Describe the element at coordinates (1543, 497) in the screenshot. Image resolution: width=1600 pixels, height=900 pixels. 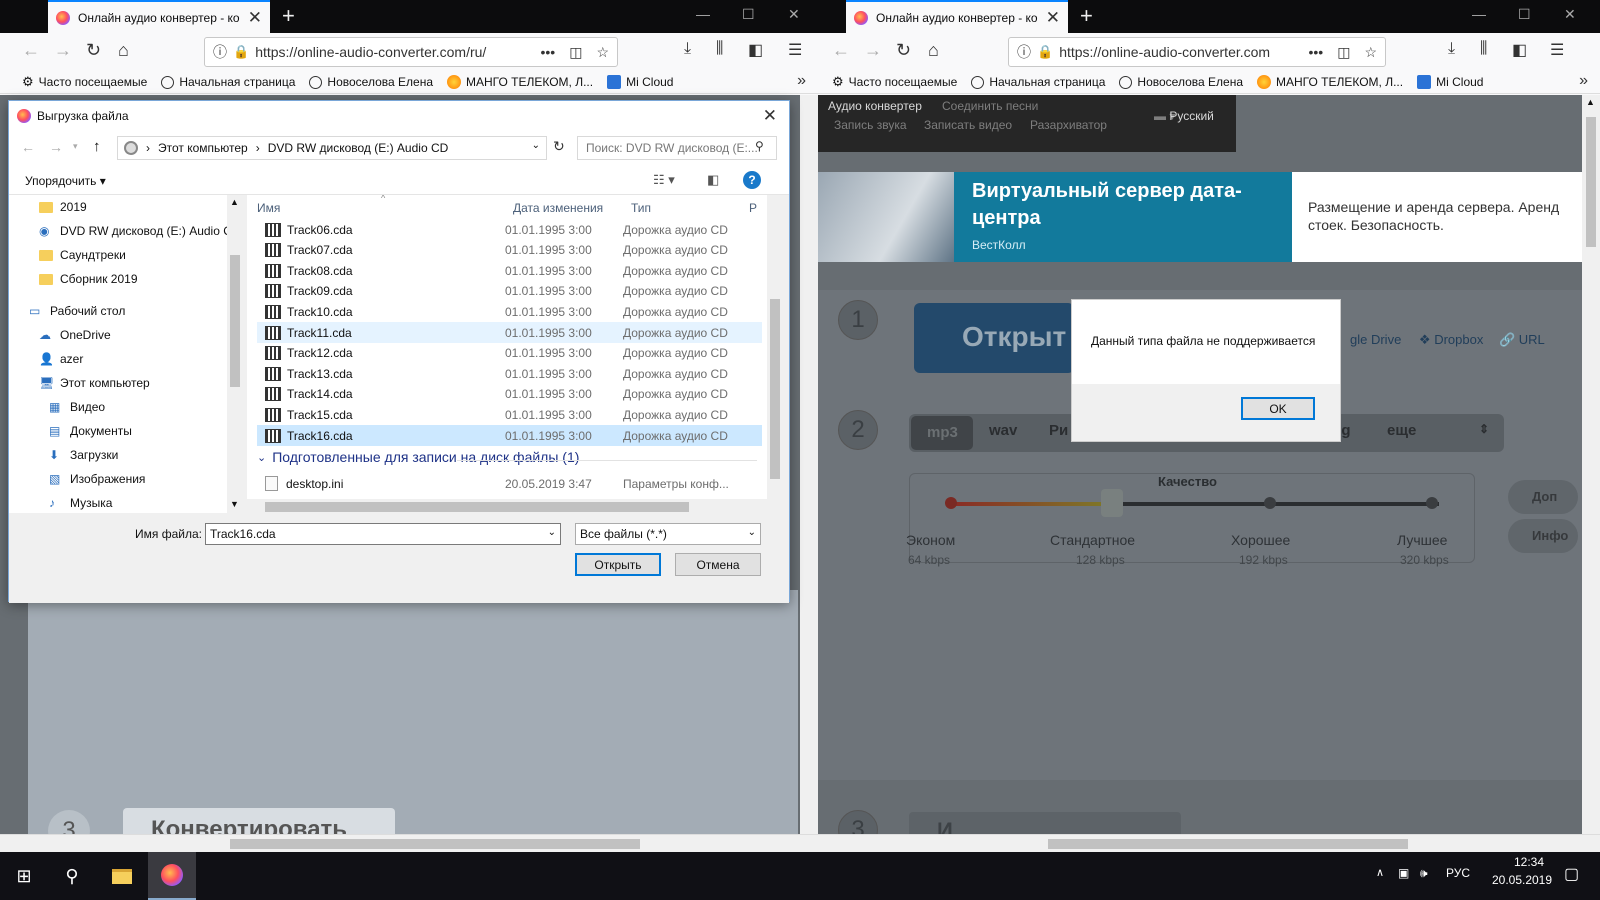
I see `additional-settings-button: Доп` at that location.